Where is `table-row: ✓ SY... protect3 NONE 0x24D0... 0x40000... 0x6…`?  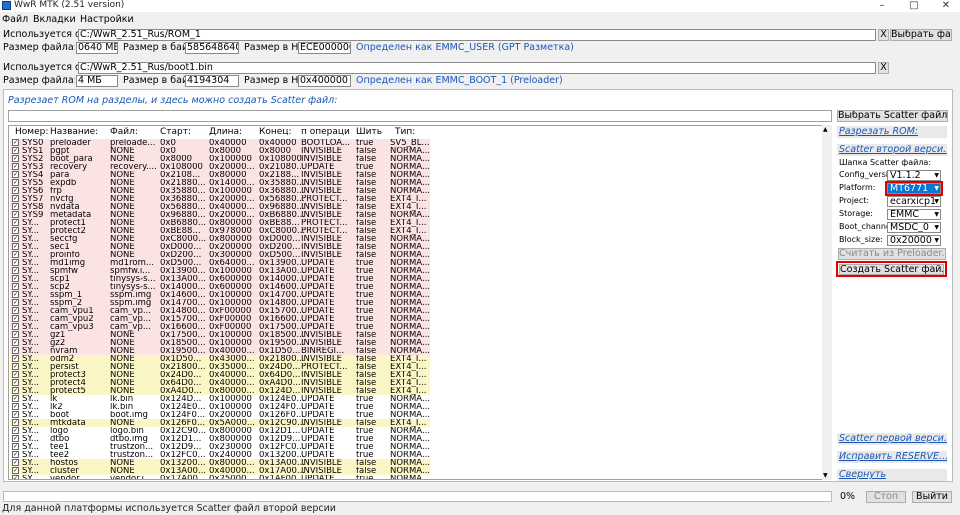
table-row: ✓ SY... protect3 NONE 0x24D0... 0x40000... 0x6… is located at coordinates (220, 375).